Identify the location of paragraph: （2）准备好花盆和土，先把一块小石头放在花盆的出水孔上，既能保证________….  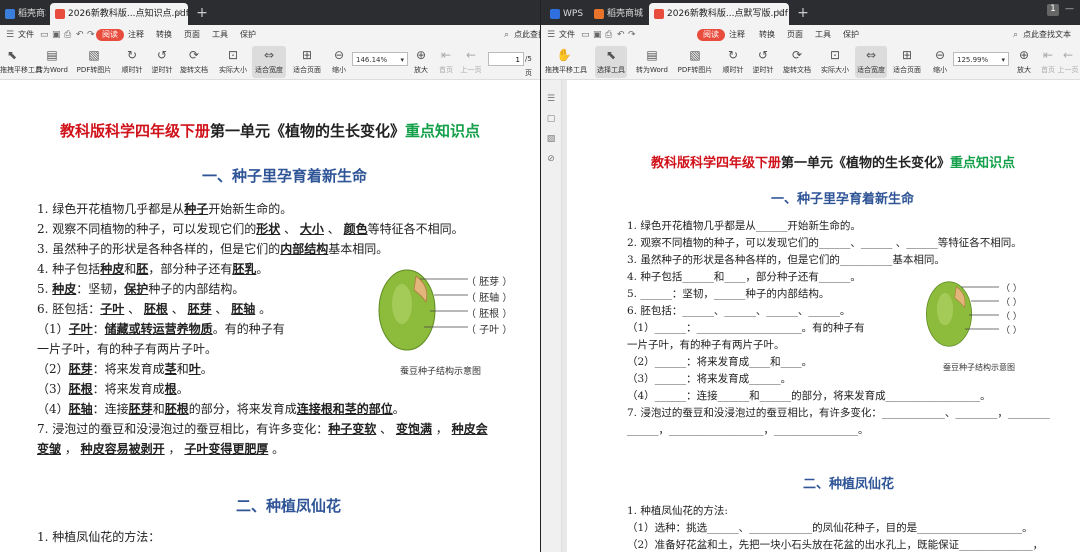
(835, 545).